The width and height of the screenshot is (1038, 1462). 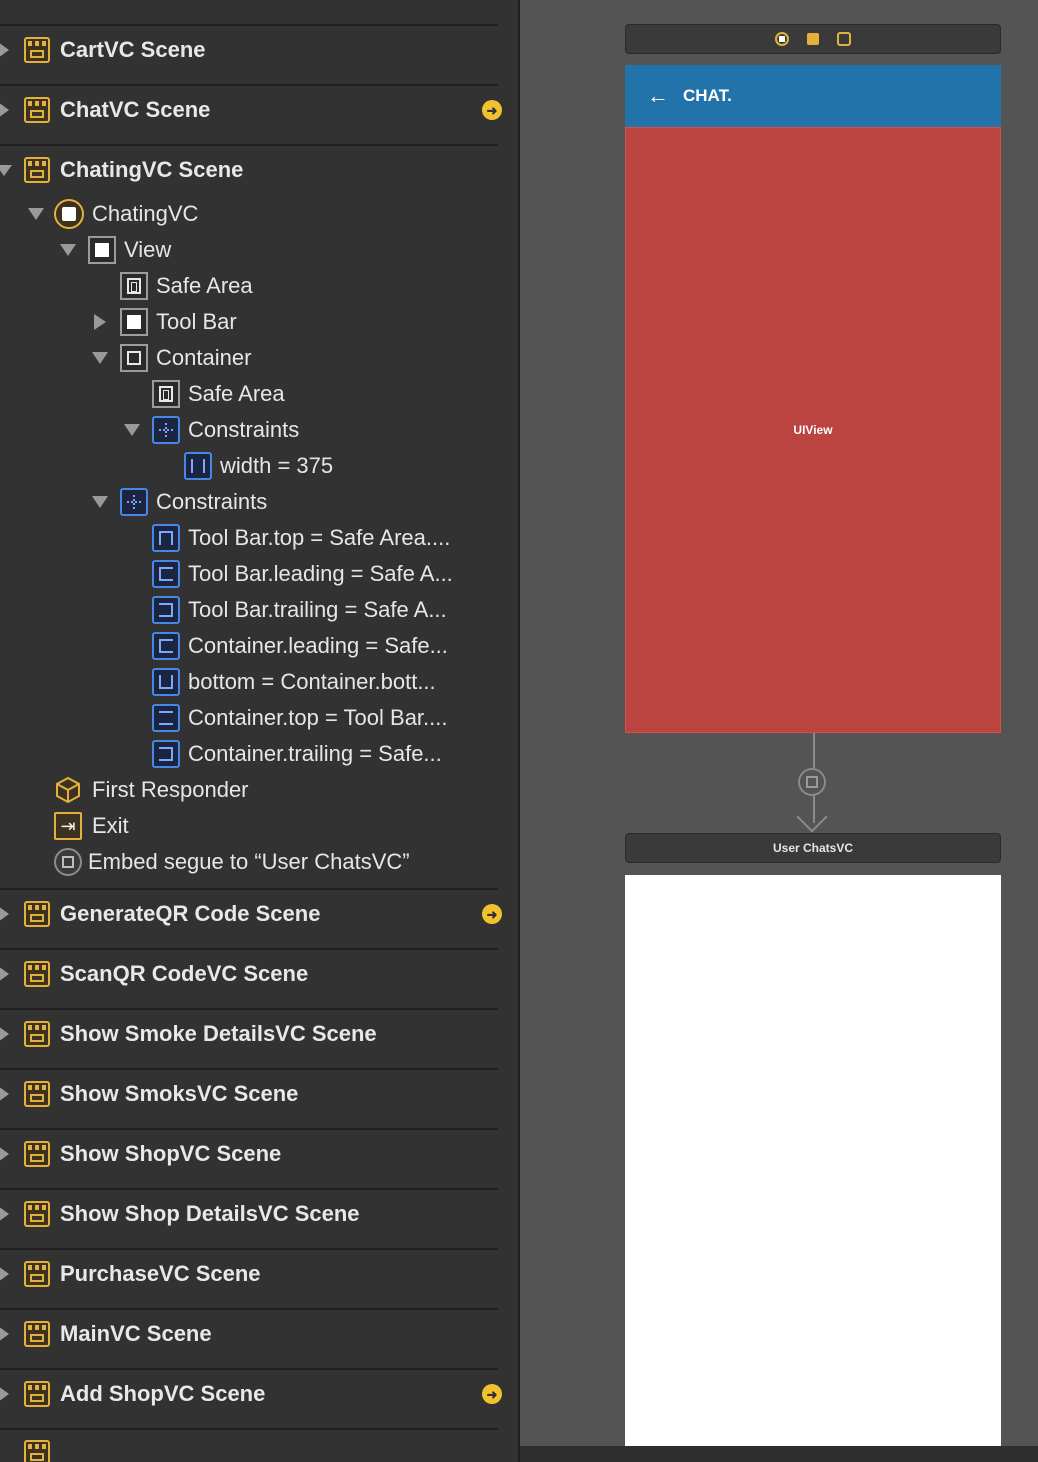 What do you see at coordinates (813, 96) in the screenshot?
I see `navigation-toolbar: ← CHAT.` at bounding box center [813, 96].